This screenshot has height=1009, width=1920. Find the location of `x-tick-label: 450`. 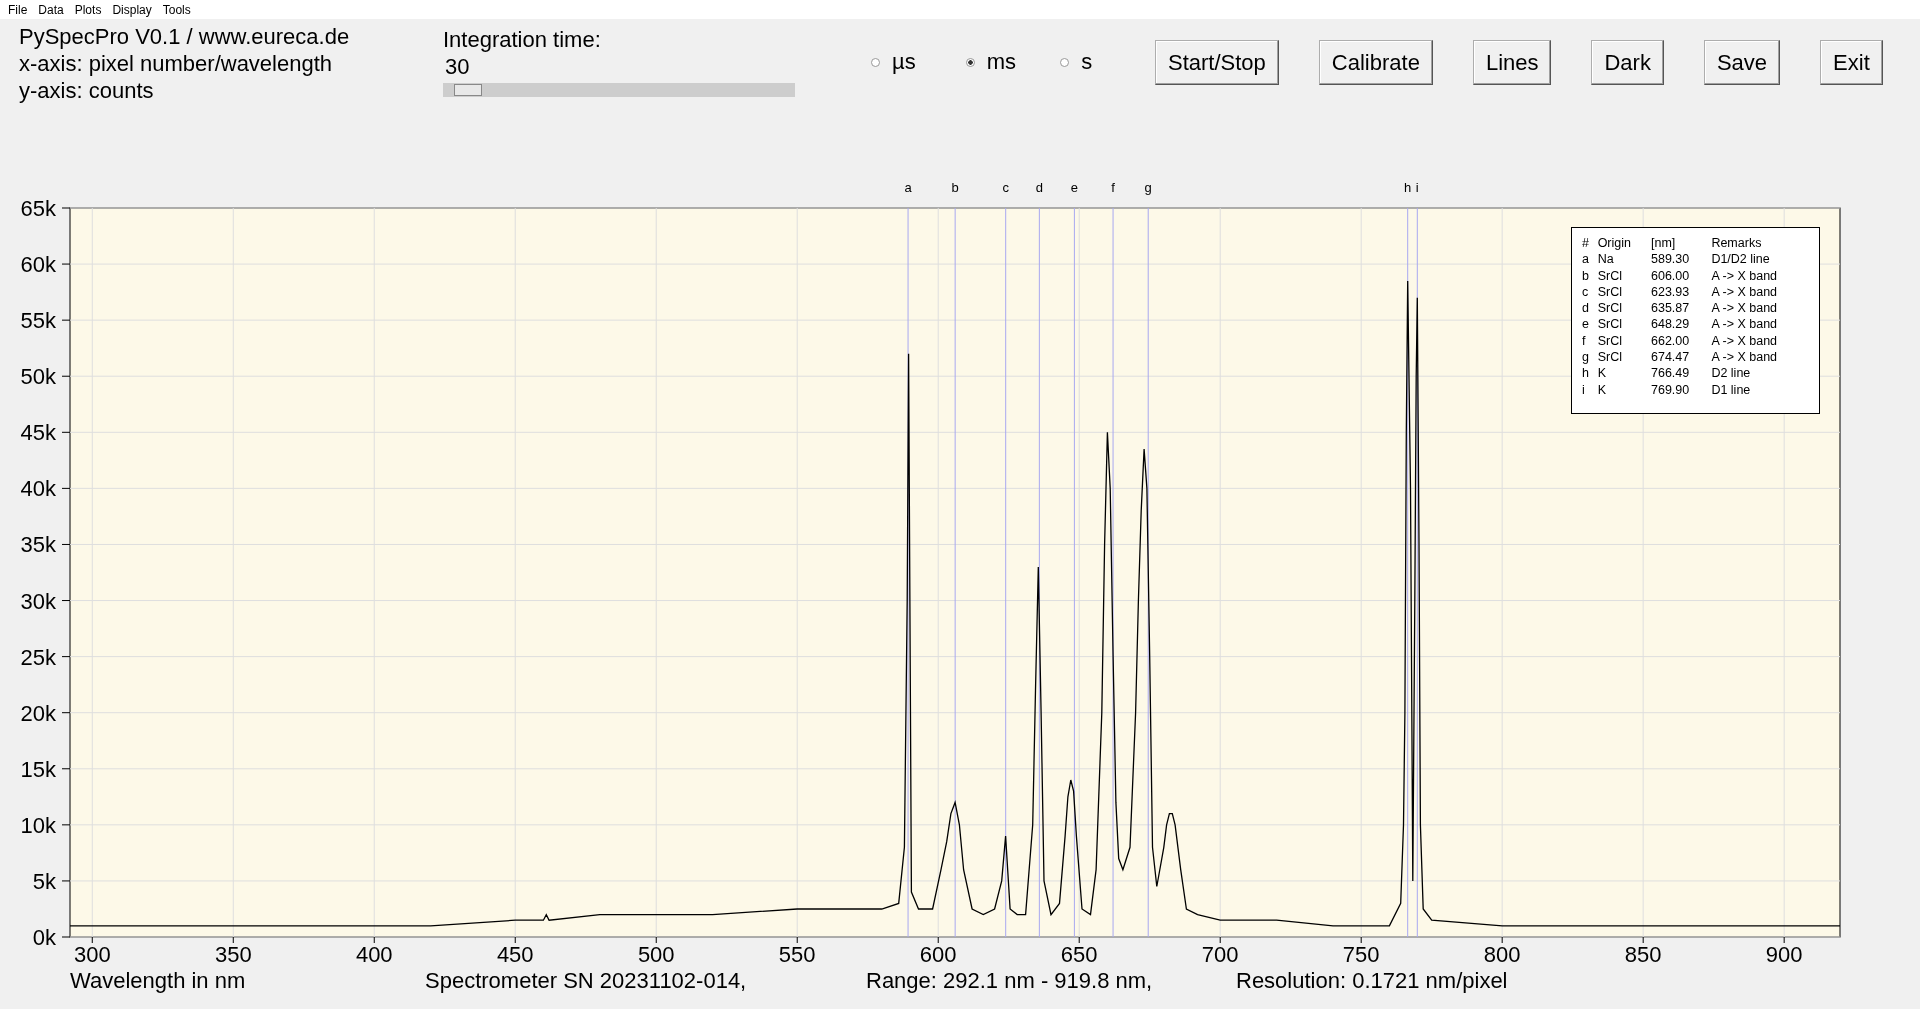

x-tick-label: 450 is located at coordinates (515, 954).